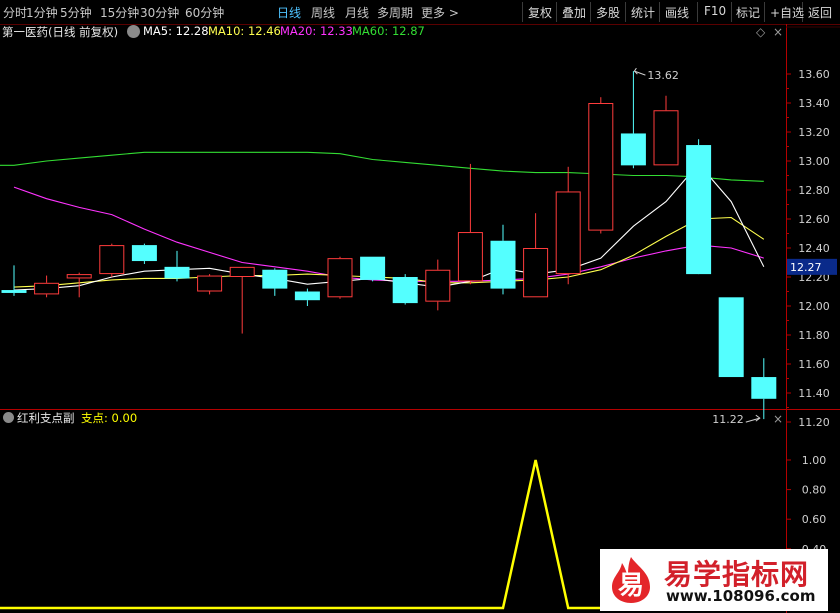  What do you see at coordinates (382, 166) in the screenshot?
I see `ma-line-ma60` at bounding box center [382, 166].